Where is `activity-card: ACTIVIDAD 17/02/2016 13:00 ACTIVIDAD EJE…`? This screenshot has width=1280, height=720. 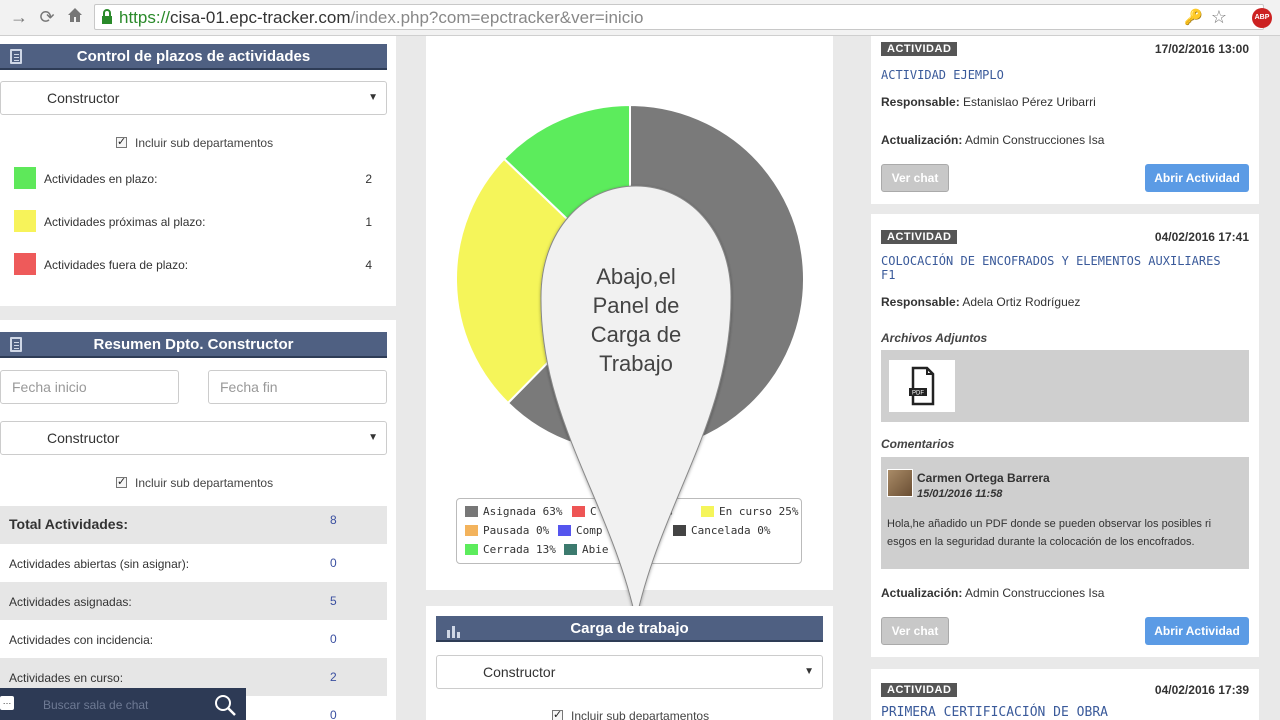 activity-card: ACTIVIDAD 17/02/2016 13:00 ACTIVIDAD EJE… is located at coordinates (1065, 120).